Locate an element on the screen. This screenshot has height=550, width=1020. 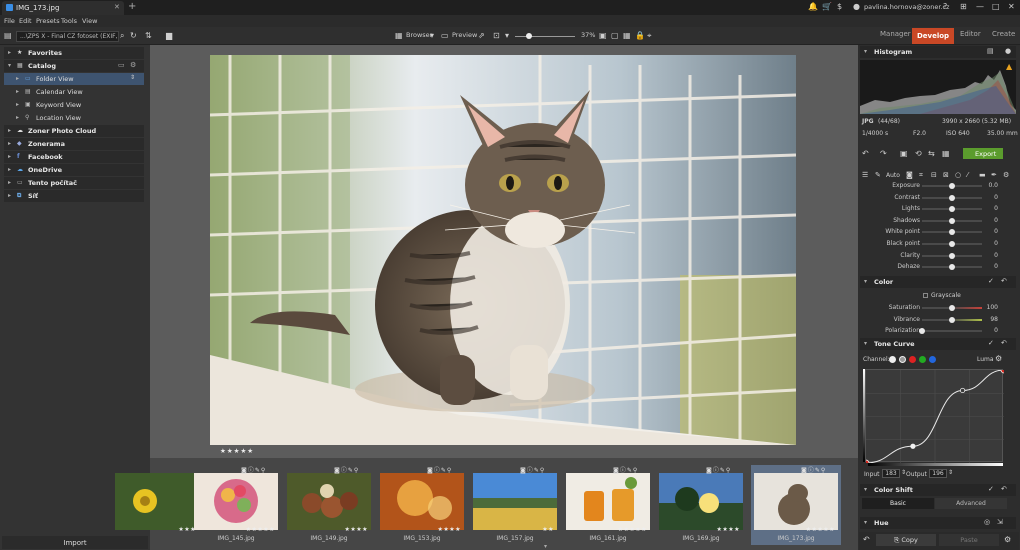
gift-icon: $ is located at coordinates (839, 6).